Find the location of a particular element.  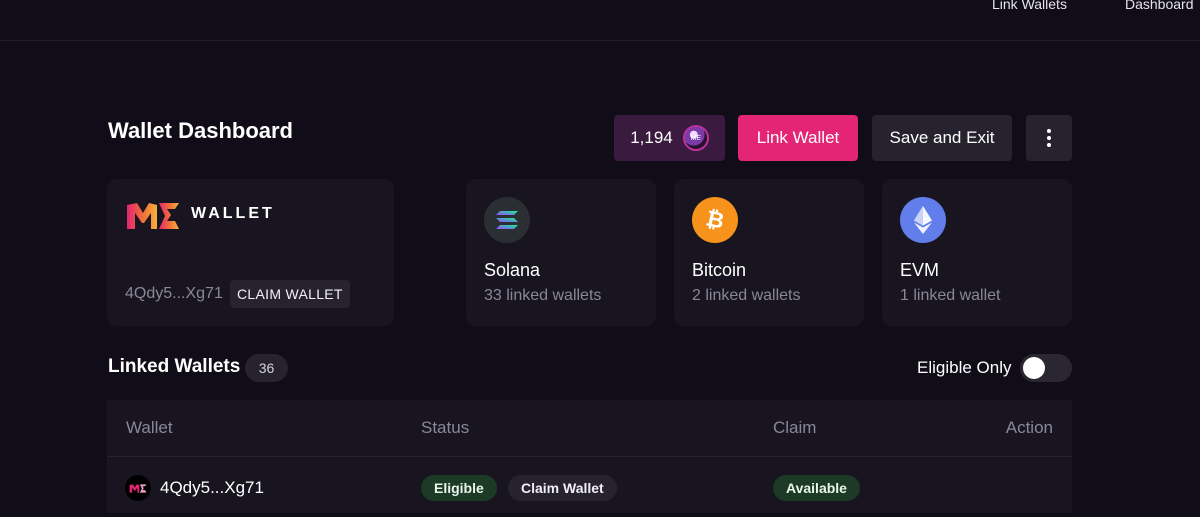

chain-count: 33 linked wallets is located at coordinates (543, 295).